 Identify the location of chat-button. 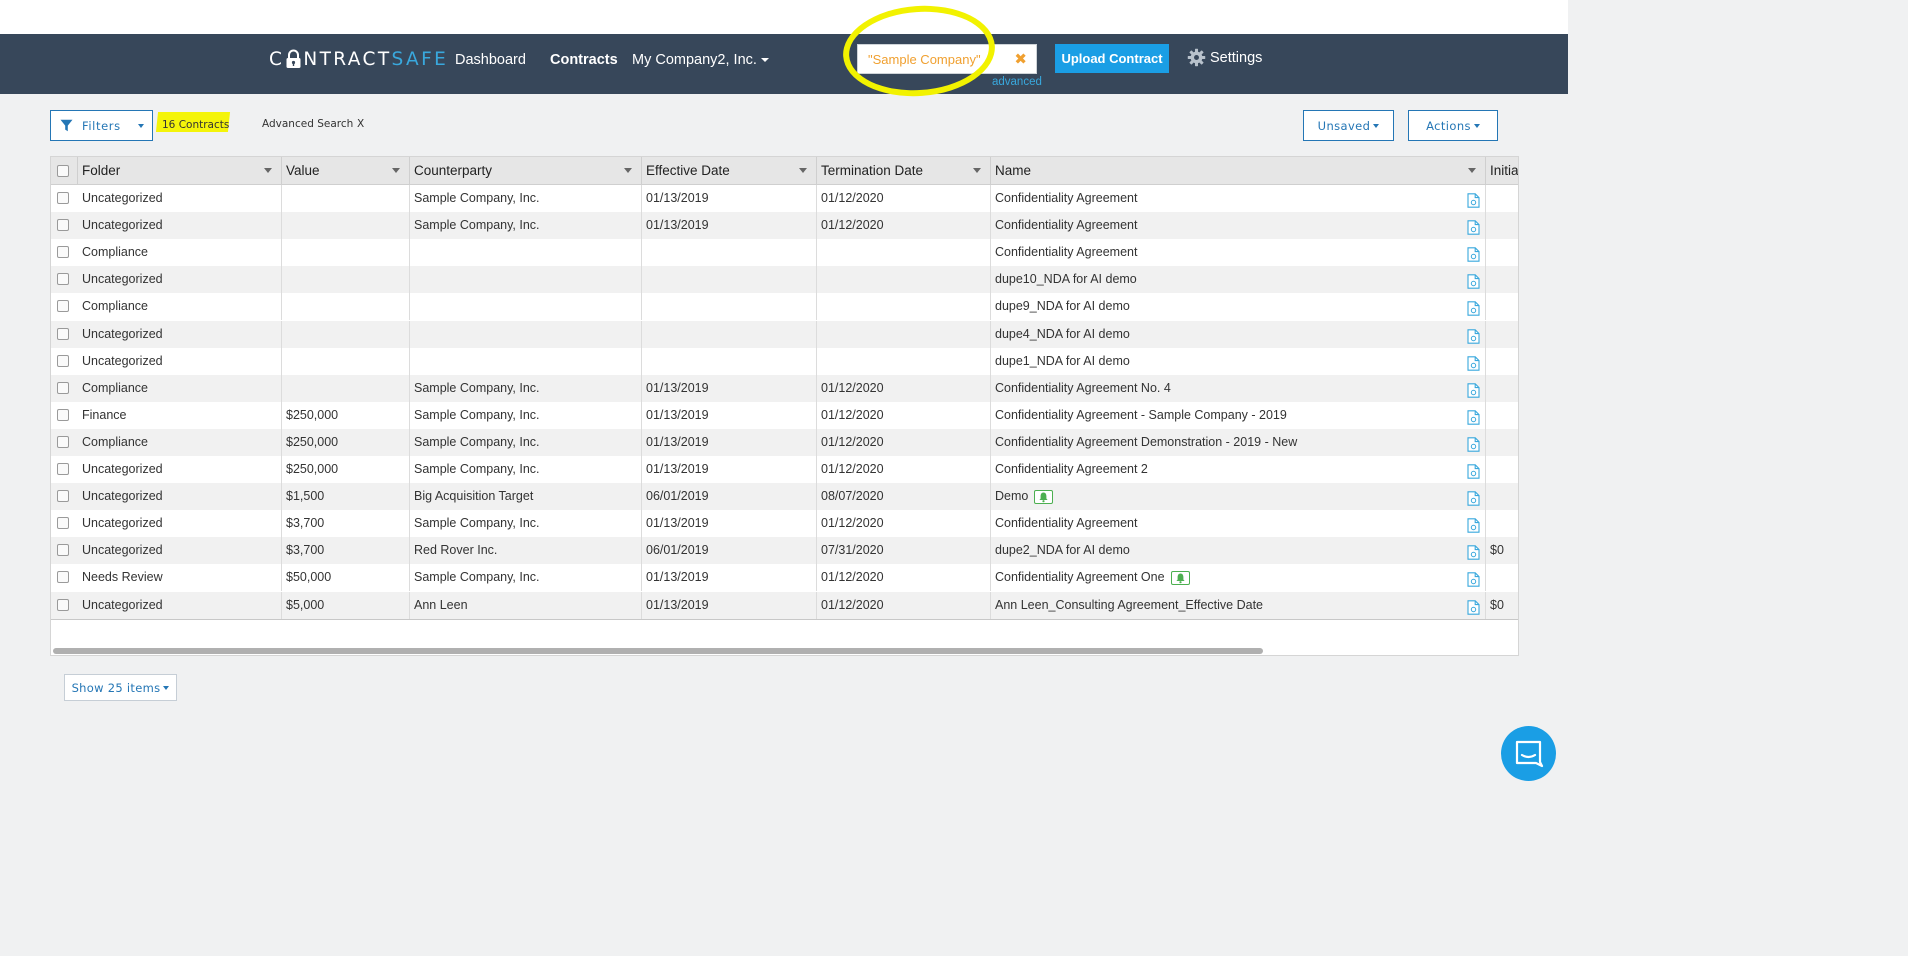
(1528, 753).